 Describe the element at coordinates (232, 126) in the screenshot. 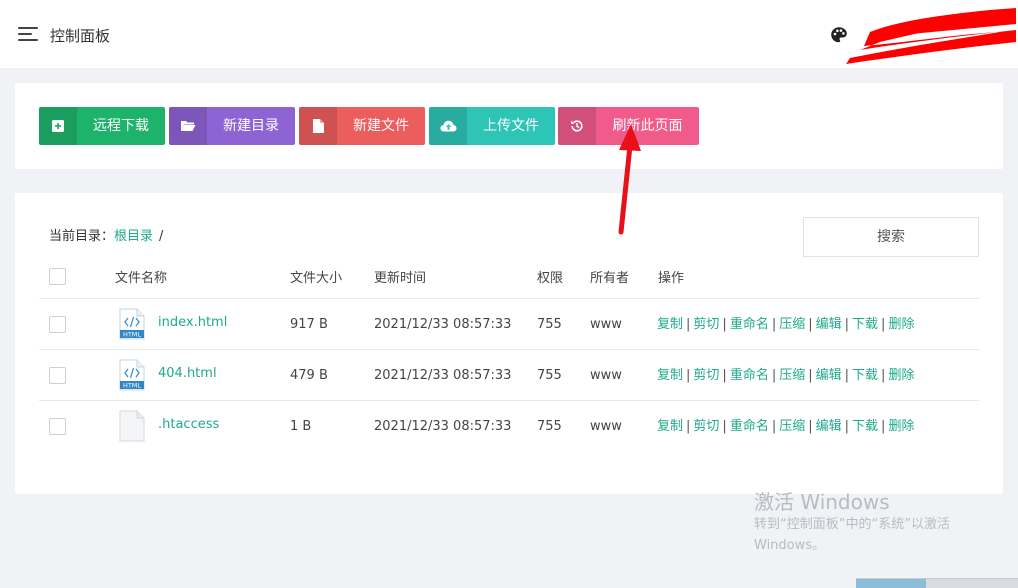

I see `new-folder-button: 新建目录` at that location.